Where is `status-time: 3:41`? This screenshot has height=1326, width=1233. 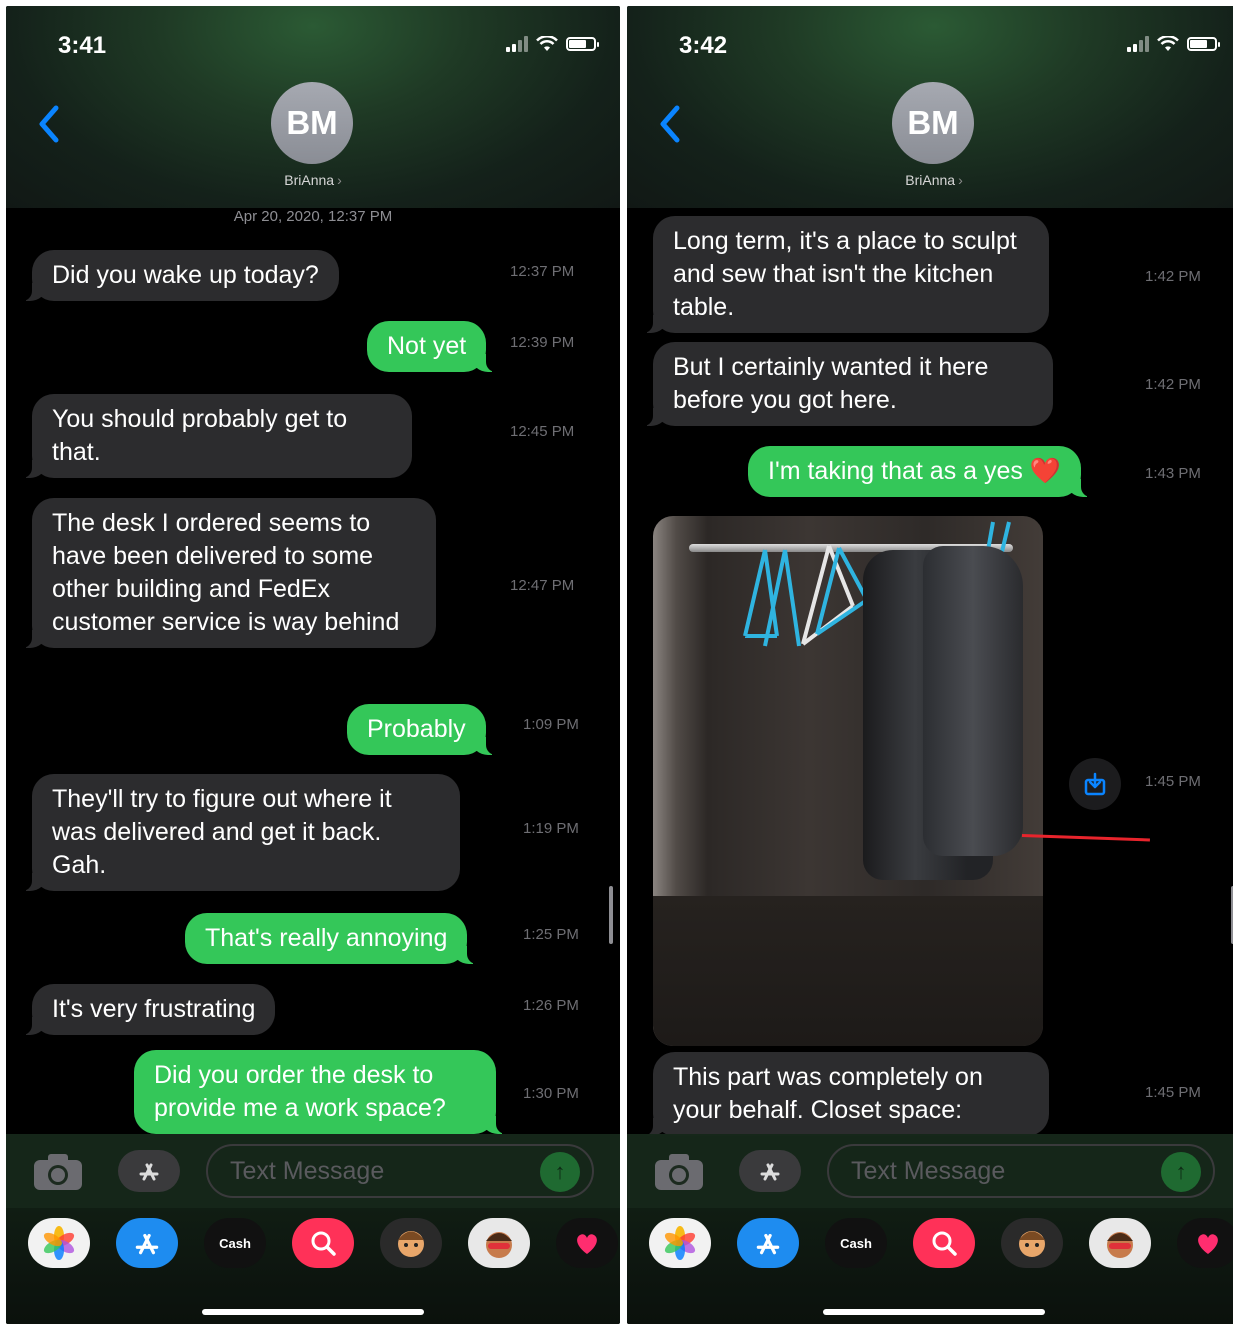
status-time: 3:41 is located at coordinates (82, 45).